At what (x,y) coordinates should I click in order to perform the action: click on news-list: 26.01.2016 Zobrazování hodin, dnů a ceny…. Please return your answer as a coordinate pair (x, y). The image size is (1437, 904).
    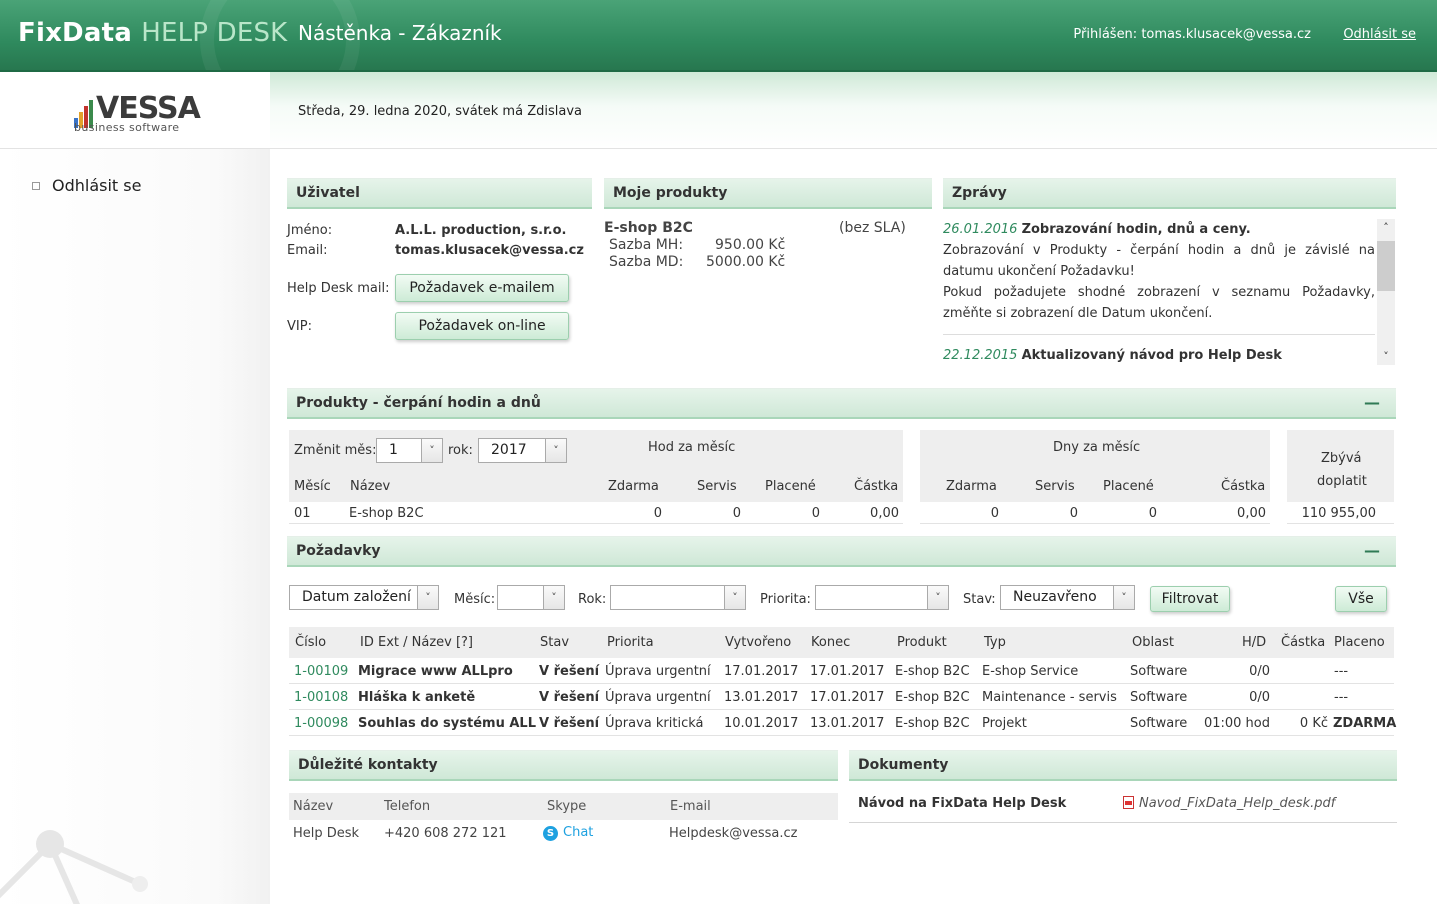
    Looking at the image, I should click on (1159, 292).